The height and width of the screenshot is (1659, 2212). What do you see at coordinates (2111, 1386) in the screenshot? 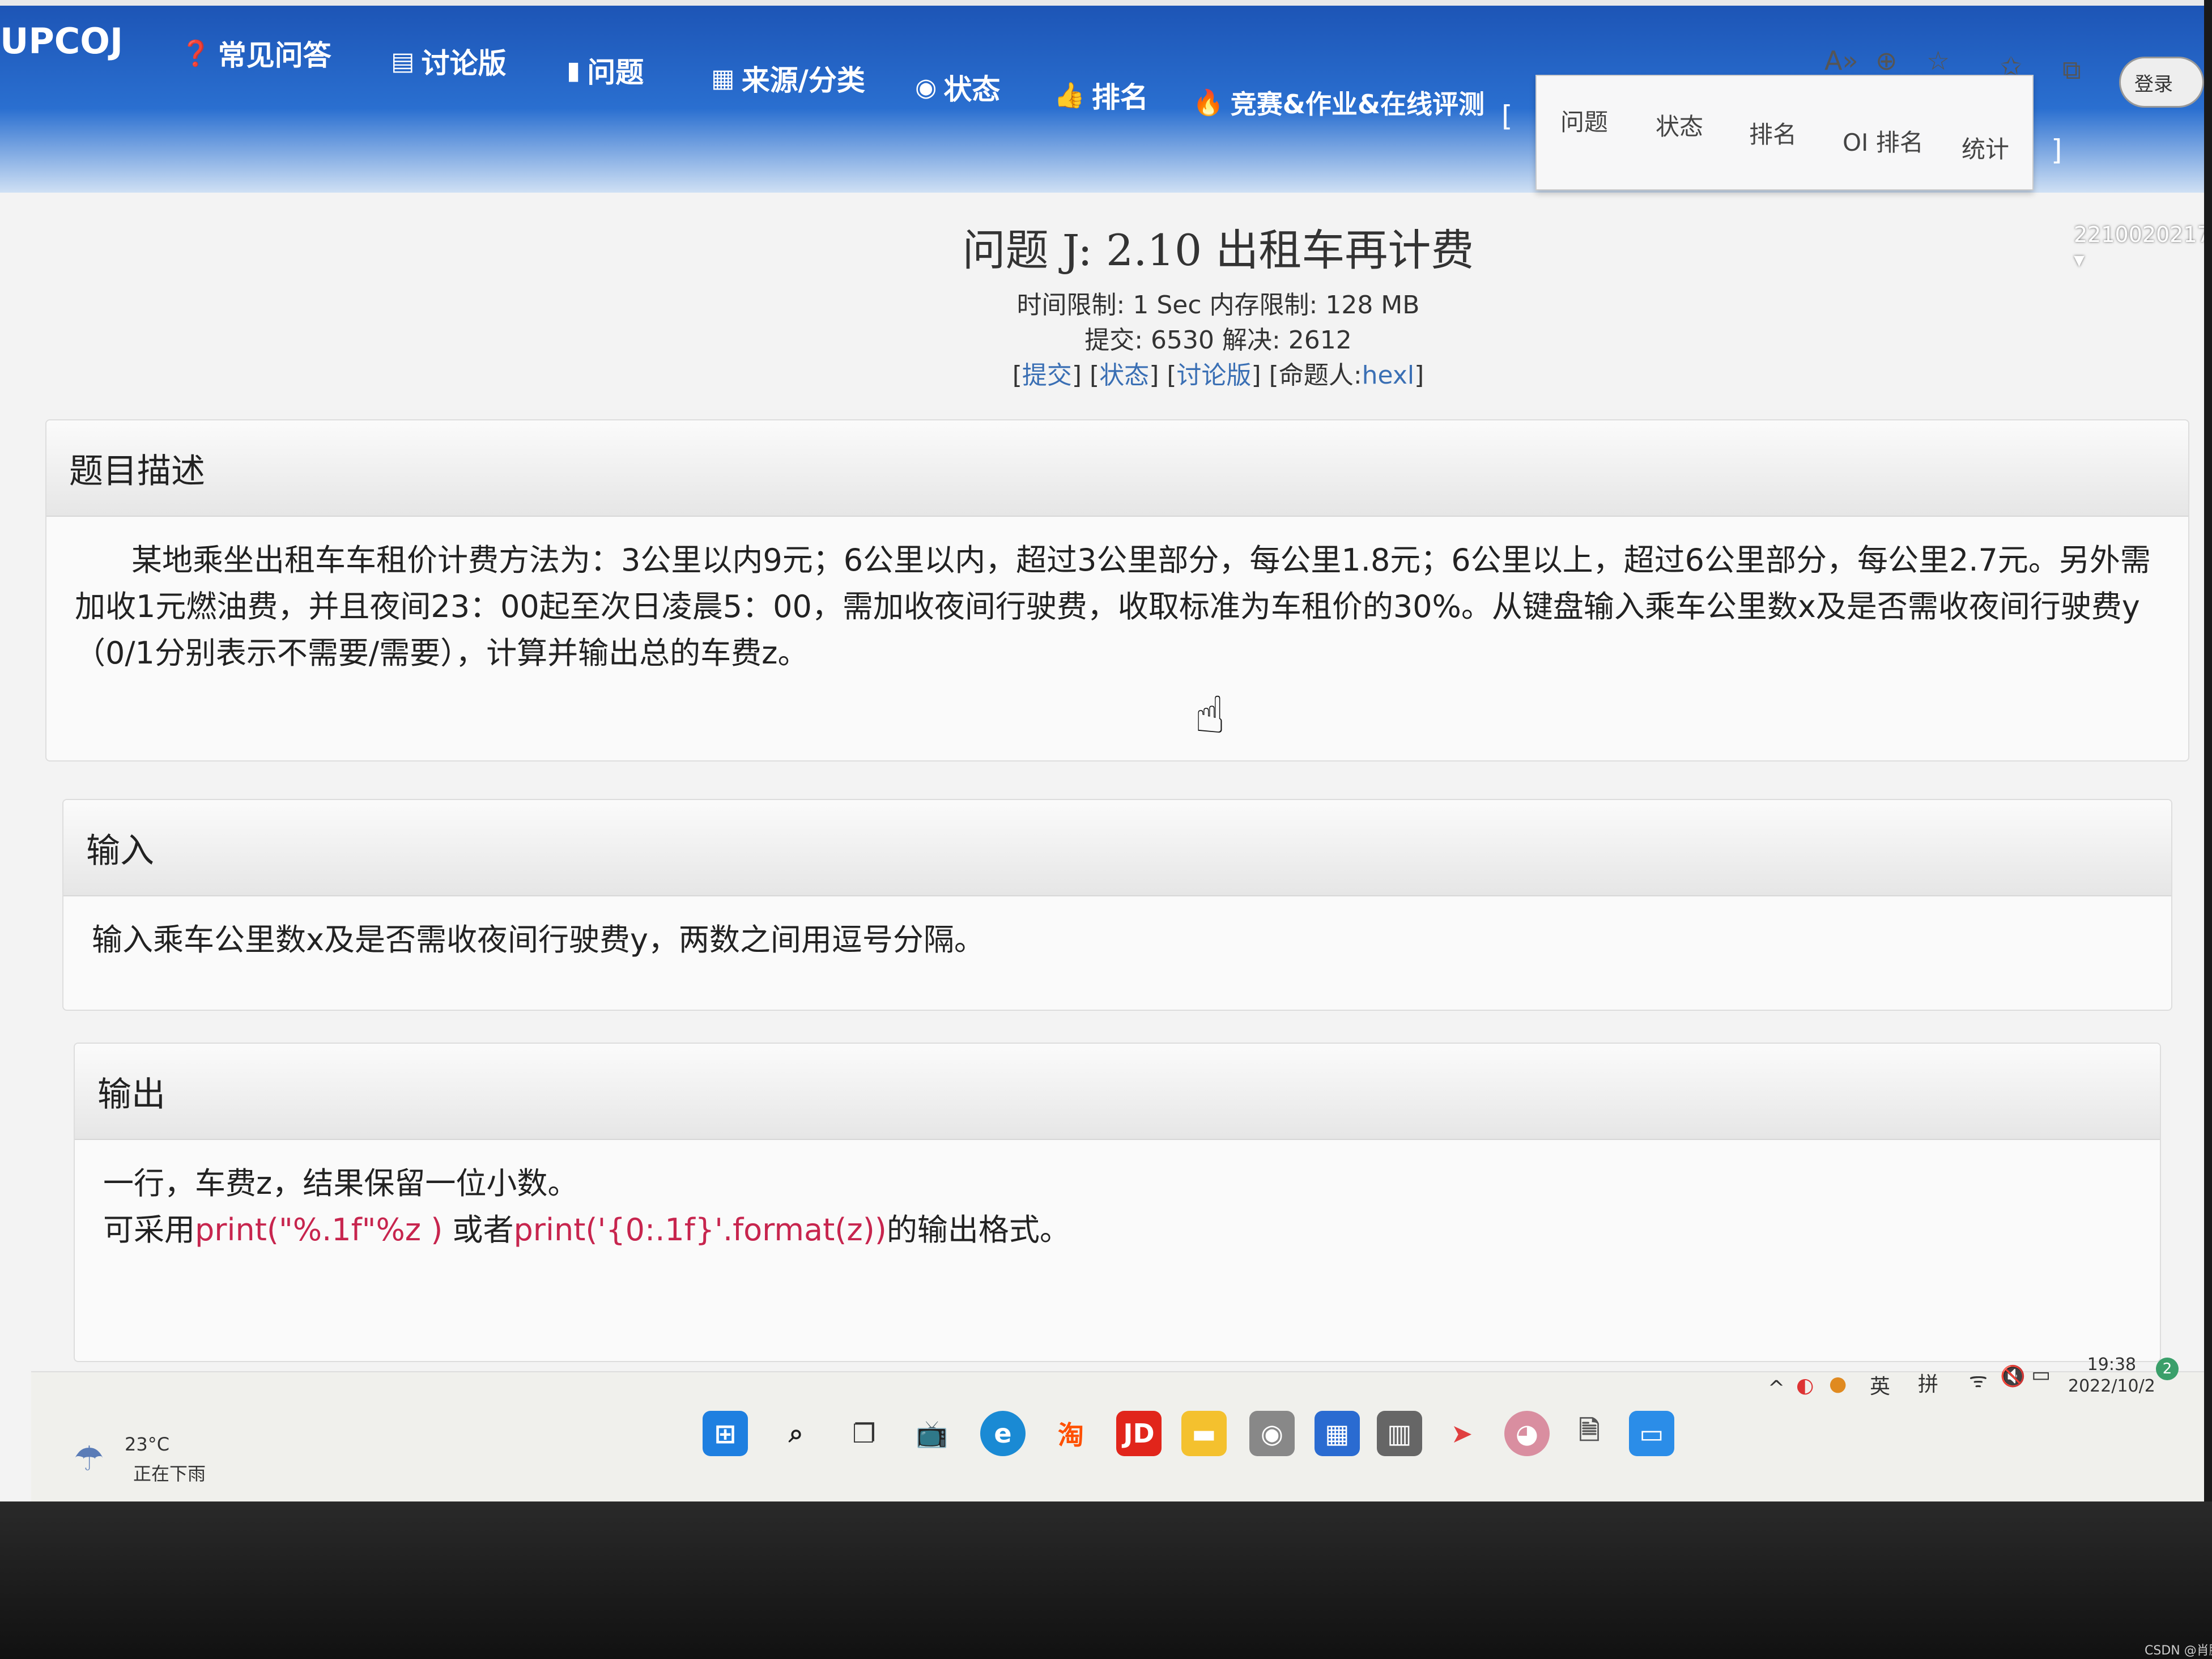
I see `date: 2022/10/2` at bounding box center [2111, 1386].